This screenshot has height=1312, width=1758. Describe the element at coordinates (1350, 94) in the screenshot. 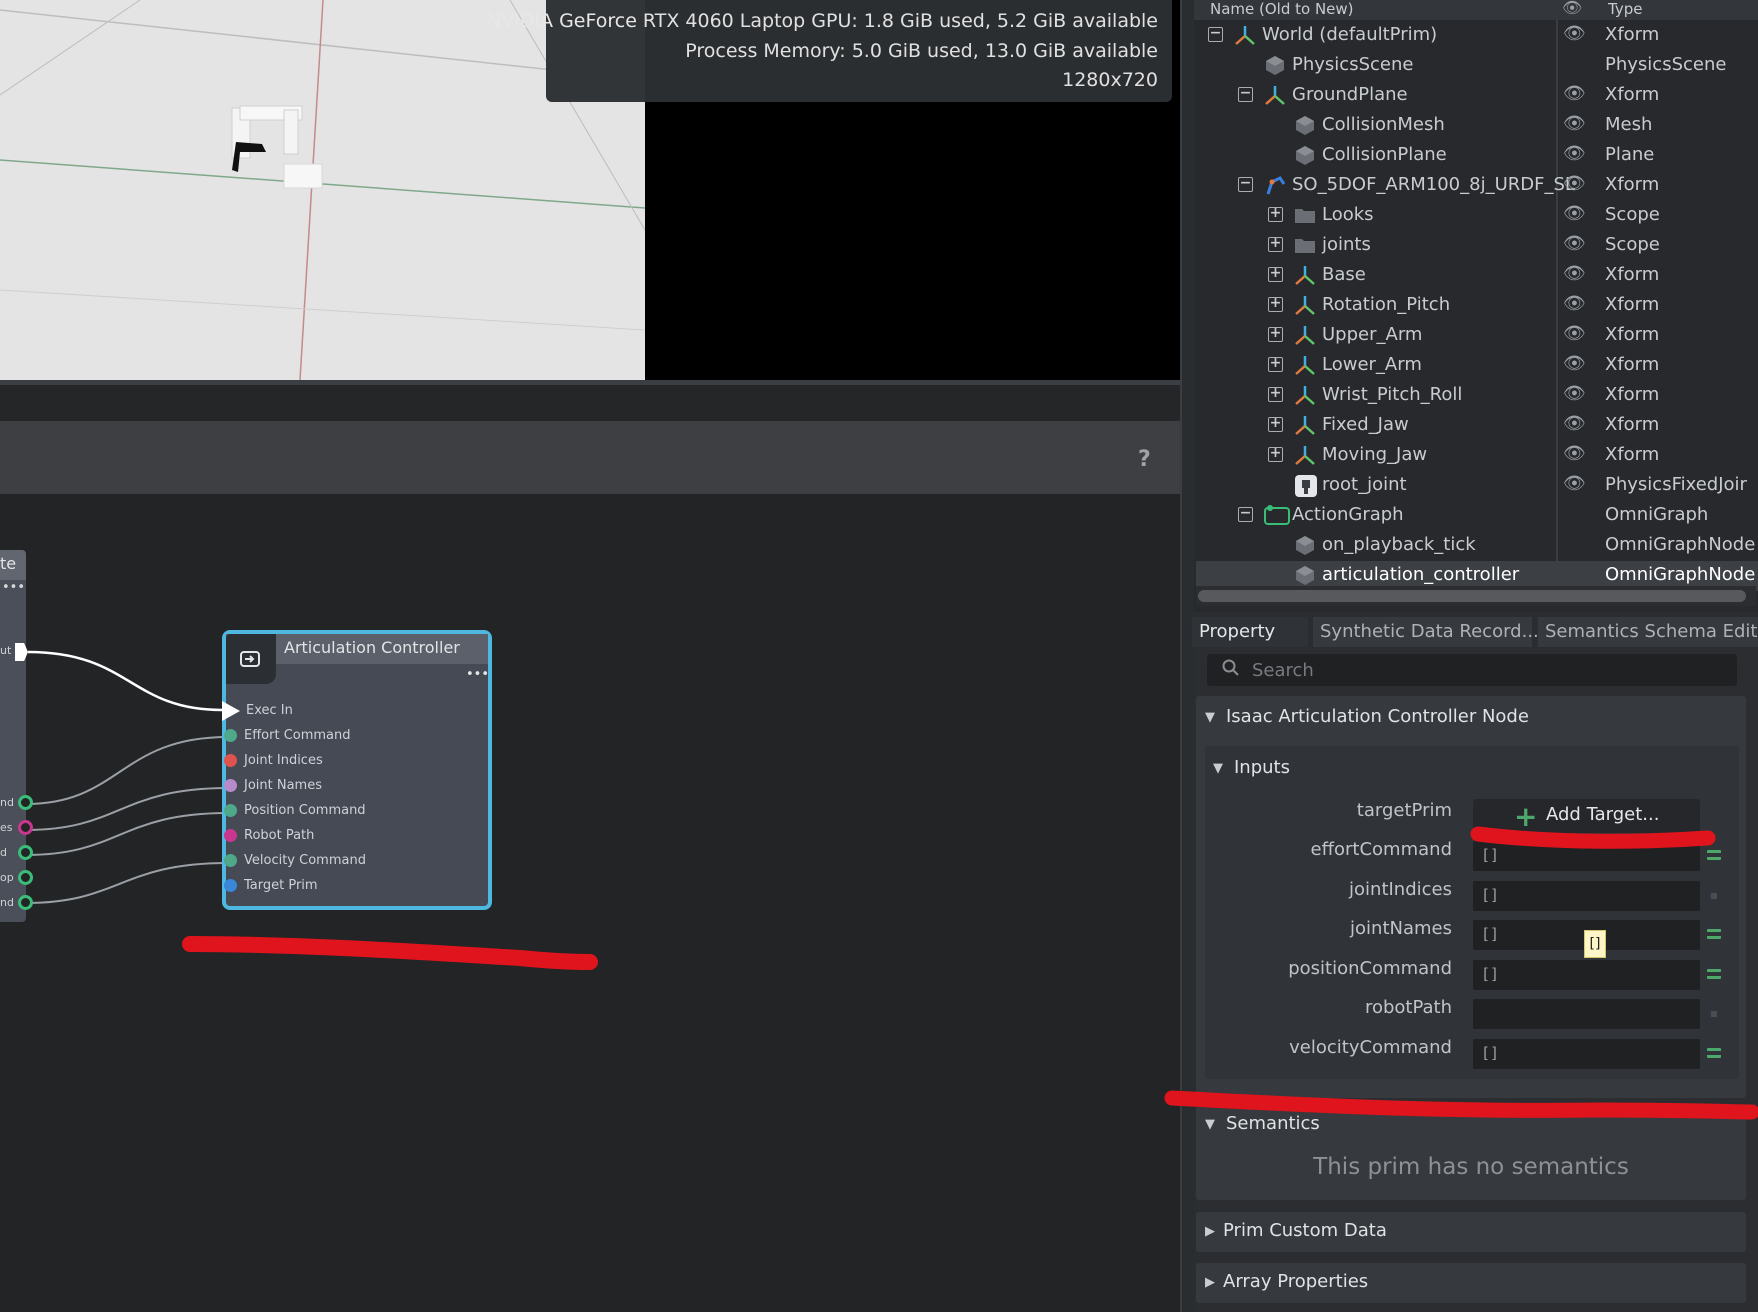

I see `stage-row-name: GroundPlane` at that location.